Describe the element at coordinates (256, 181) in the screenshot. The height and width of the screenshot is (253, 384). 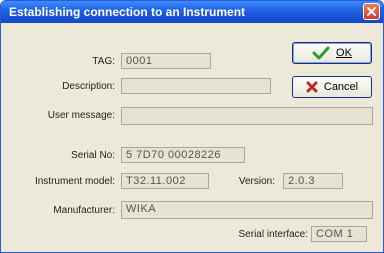
I see `version-label: Version:` at that location.